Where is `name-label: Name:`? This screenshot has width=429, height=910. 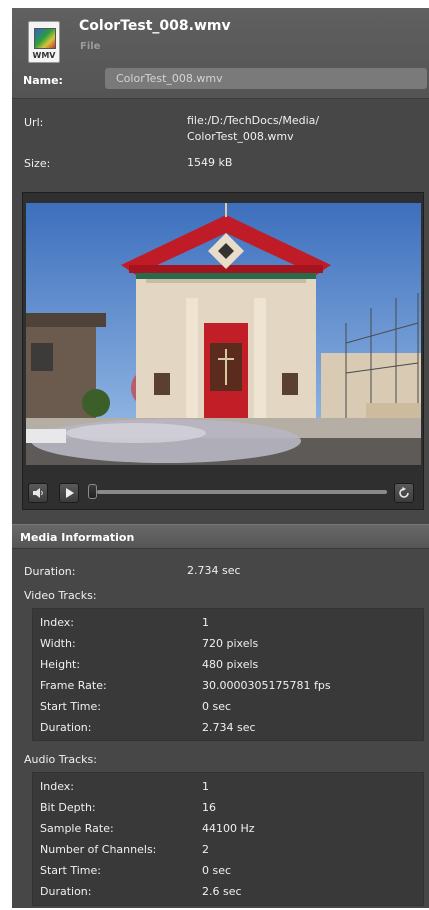 name-label: Name: is located at coordinates (43, 80).